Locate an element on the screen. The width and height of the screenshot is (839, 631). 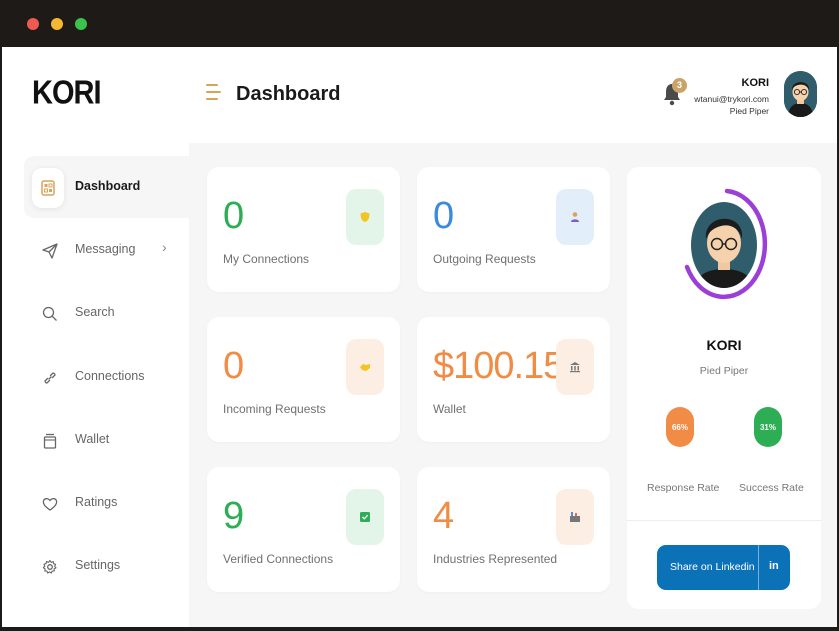
close-window-button is located at coordinates (33, 24).